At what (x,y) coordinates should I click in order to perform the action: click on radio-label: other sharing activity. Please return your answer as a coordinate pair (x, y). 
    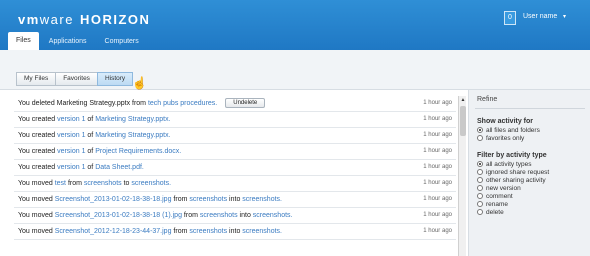
    Looking at the image, I should click on (516, 180).